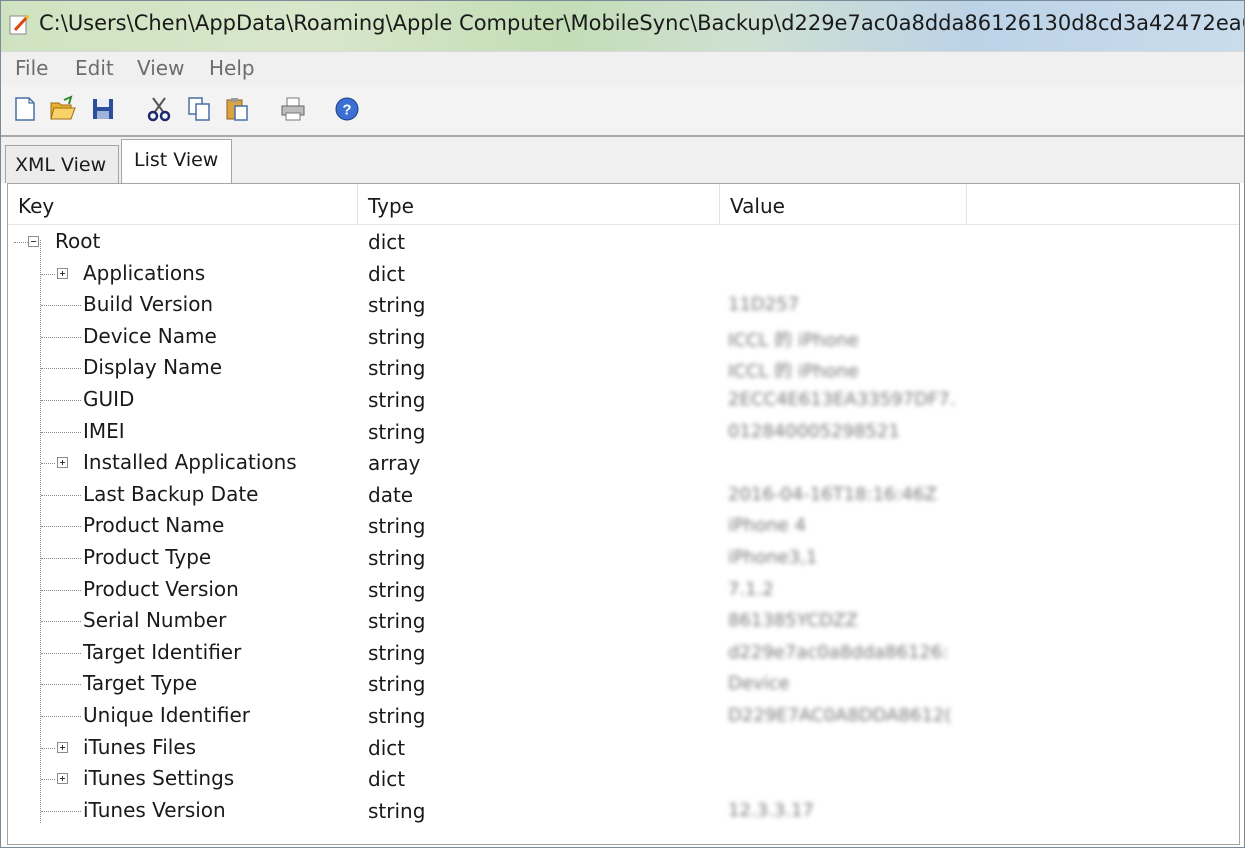  What do you see at coordinates (623, 368) in the screenshot?
I see `tree-row: Display Name string ICCL 的 iPhone` at bounding box center [623, 368].